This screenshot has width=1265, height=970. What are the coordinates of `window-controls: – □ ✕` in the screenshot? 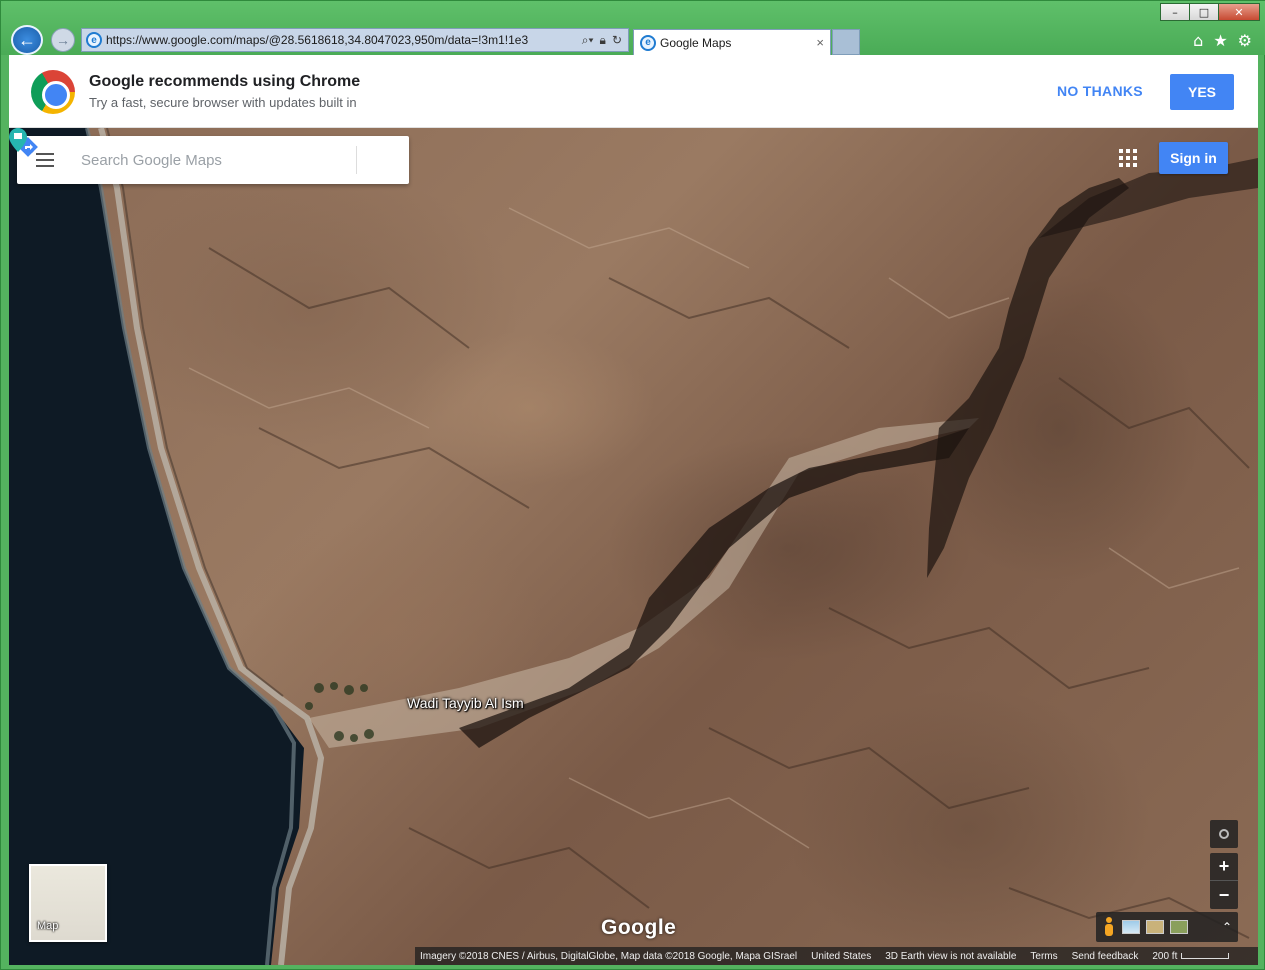 It's located at (1210, 12).